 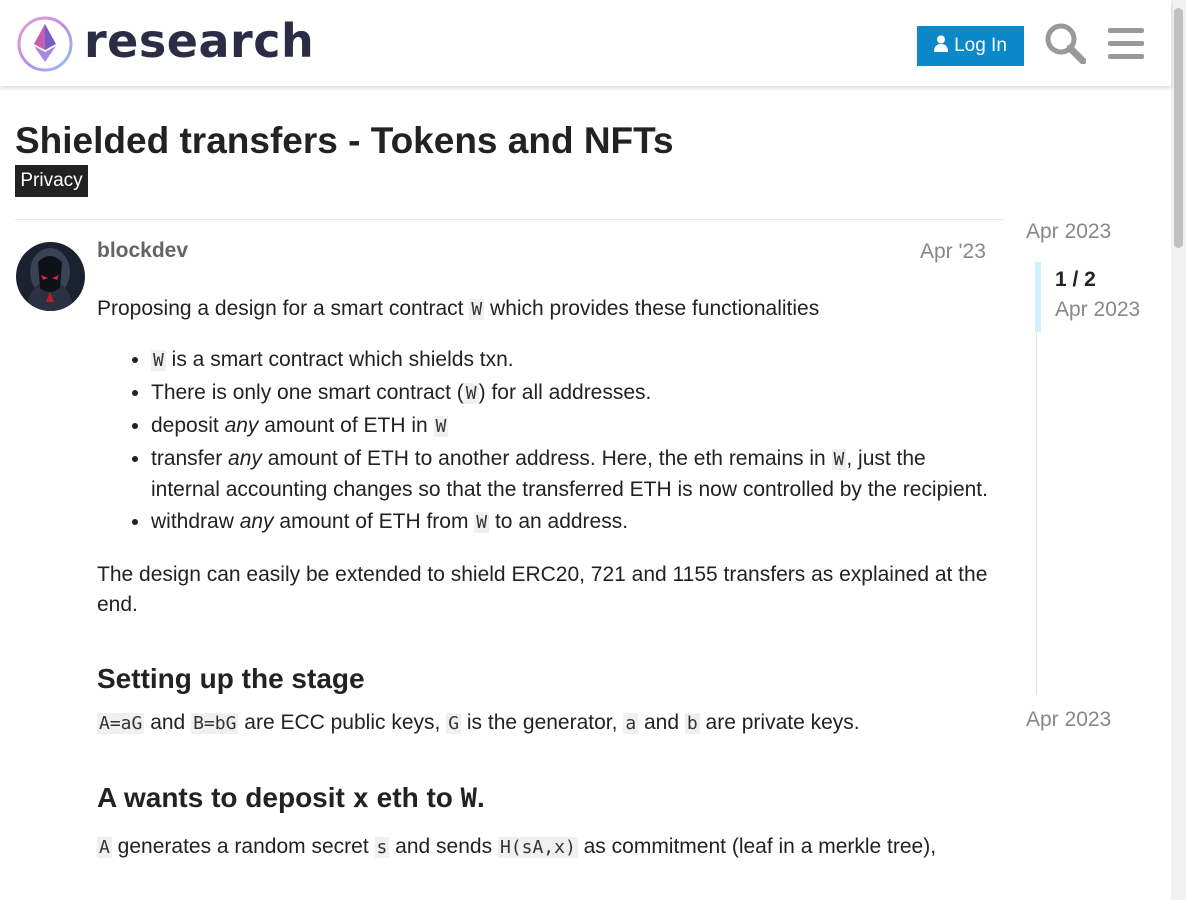 I want to click on search-icon, so click(x=1065, y=43).